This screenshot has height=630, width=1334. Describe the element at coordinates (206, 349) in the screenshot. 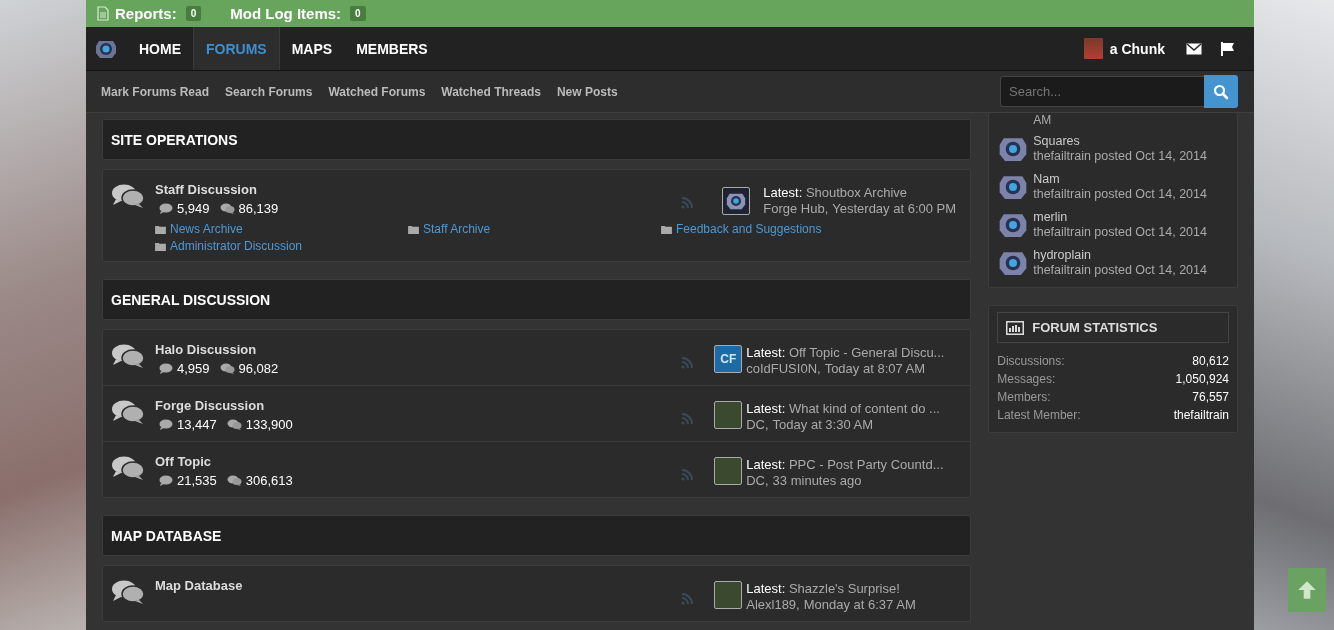

I see `forum-title-link: Halo Discussion` at that location.